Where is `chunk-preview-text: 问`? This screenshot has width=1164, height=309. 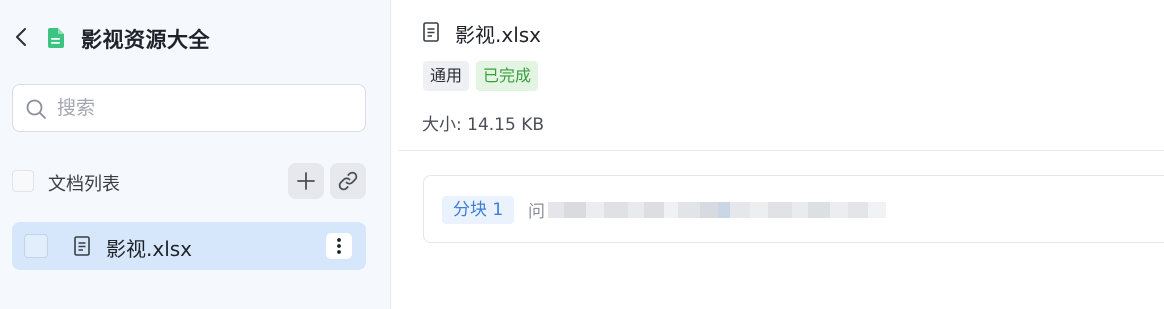 chunk-preview-text: 问 is located at coordinates (536, 212).